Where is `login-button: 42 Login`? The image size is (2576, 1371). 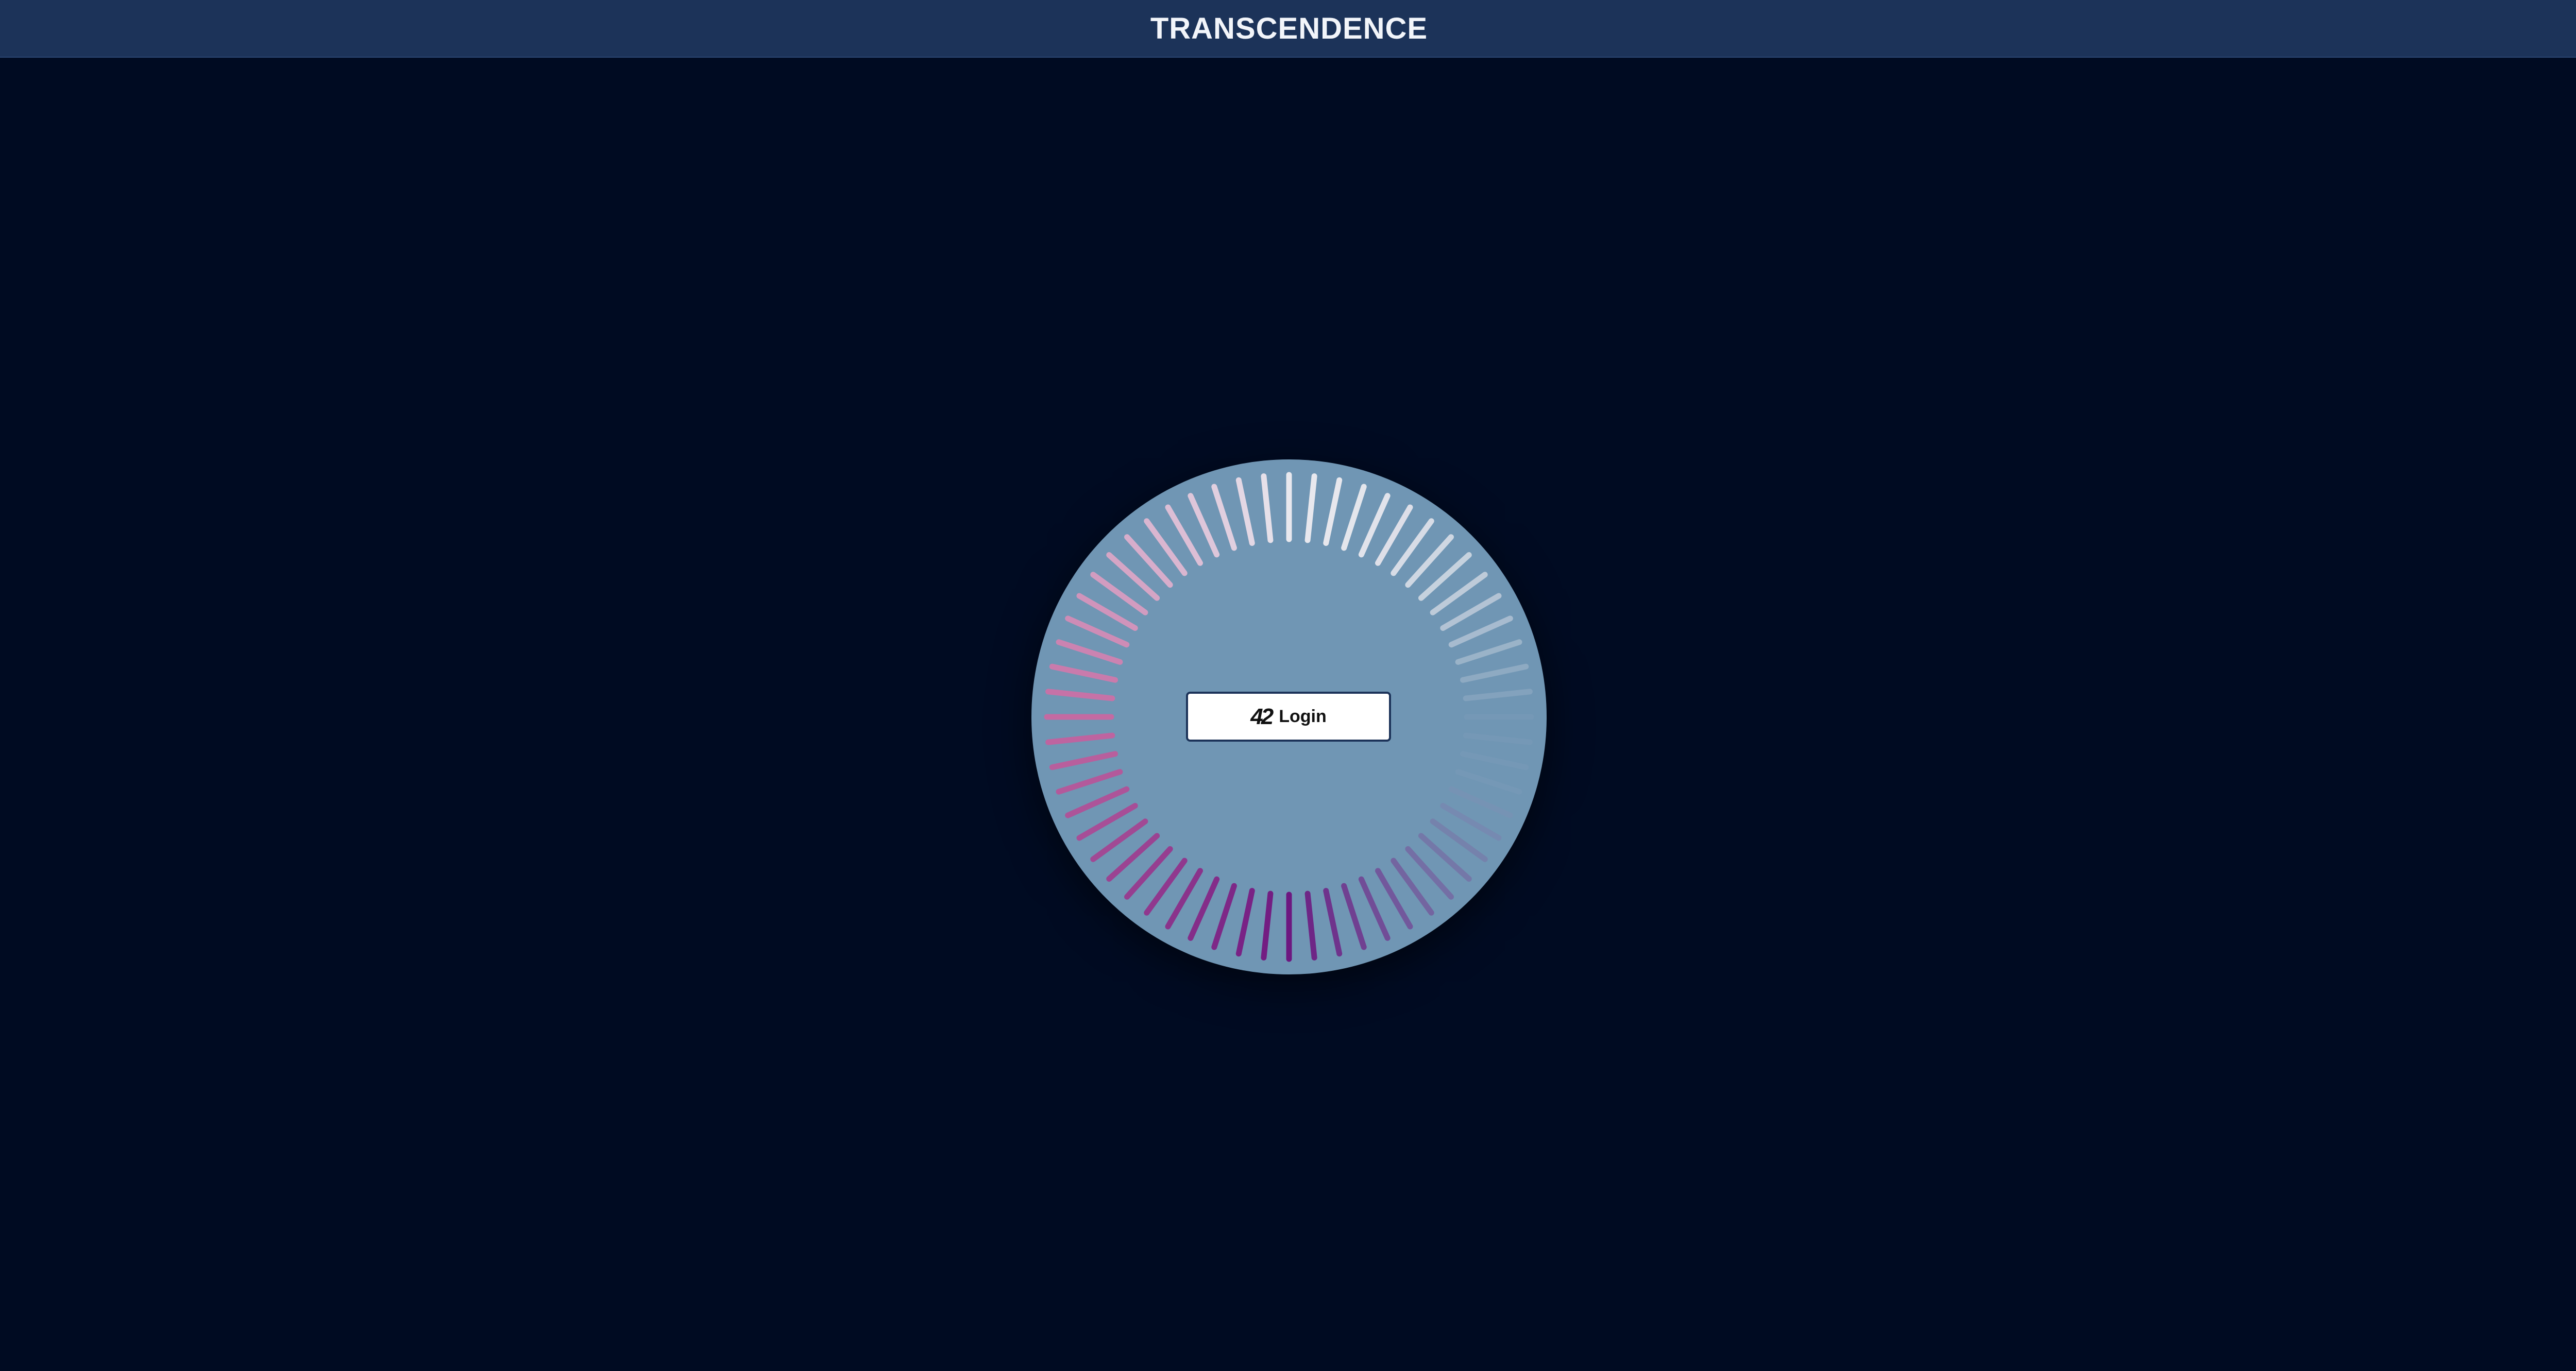 login-button: 42 Login is located at coordinates (1288, 717).